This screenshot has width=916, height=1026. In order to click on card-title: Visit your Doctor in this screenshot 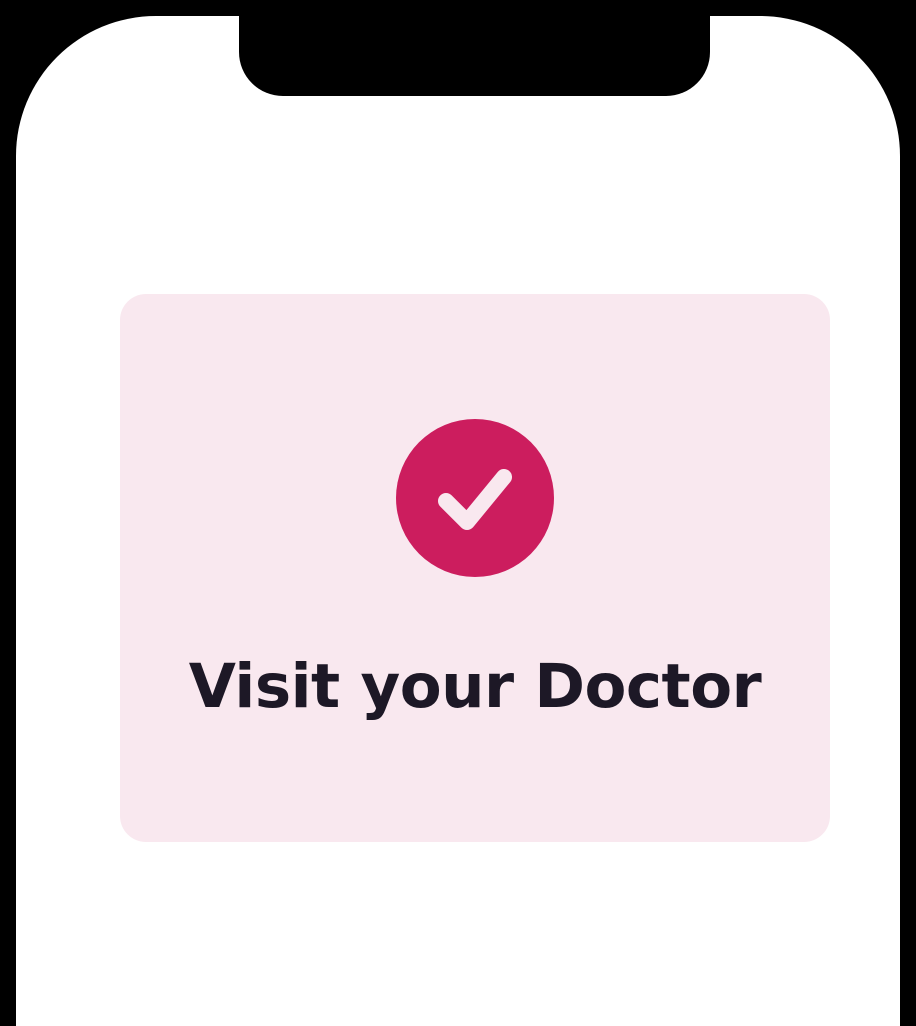, I will do `click(475, 686)`.